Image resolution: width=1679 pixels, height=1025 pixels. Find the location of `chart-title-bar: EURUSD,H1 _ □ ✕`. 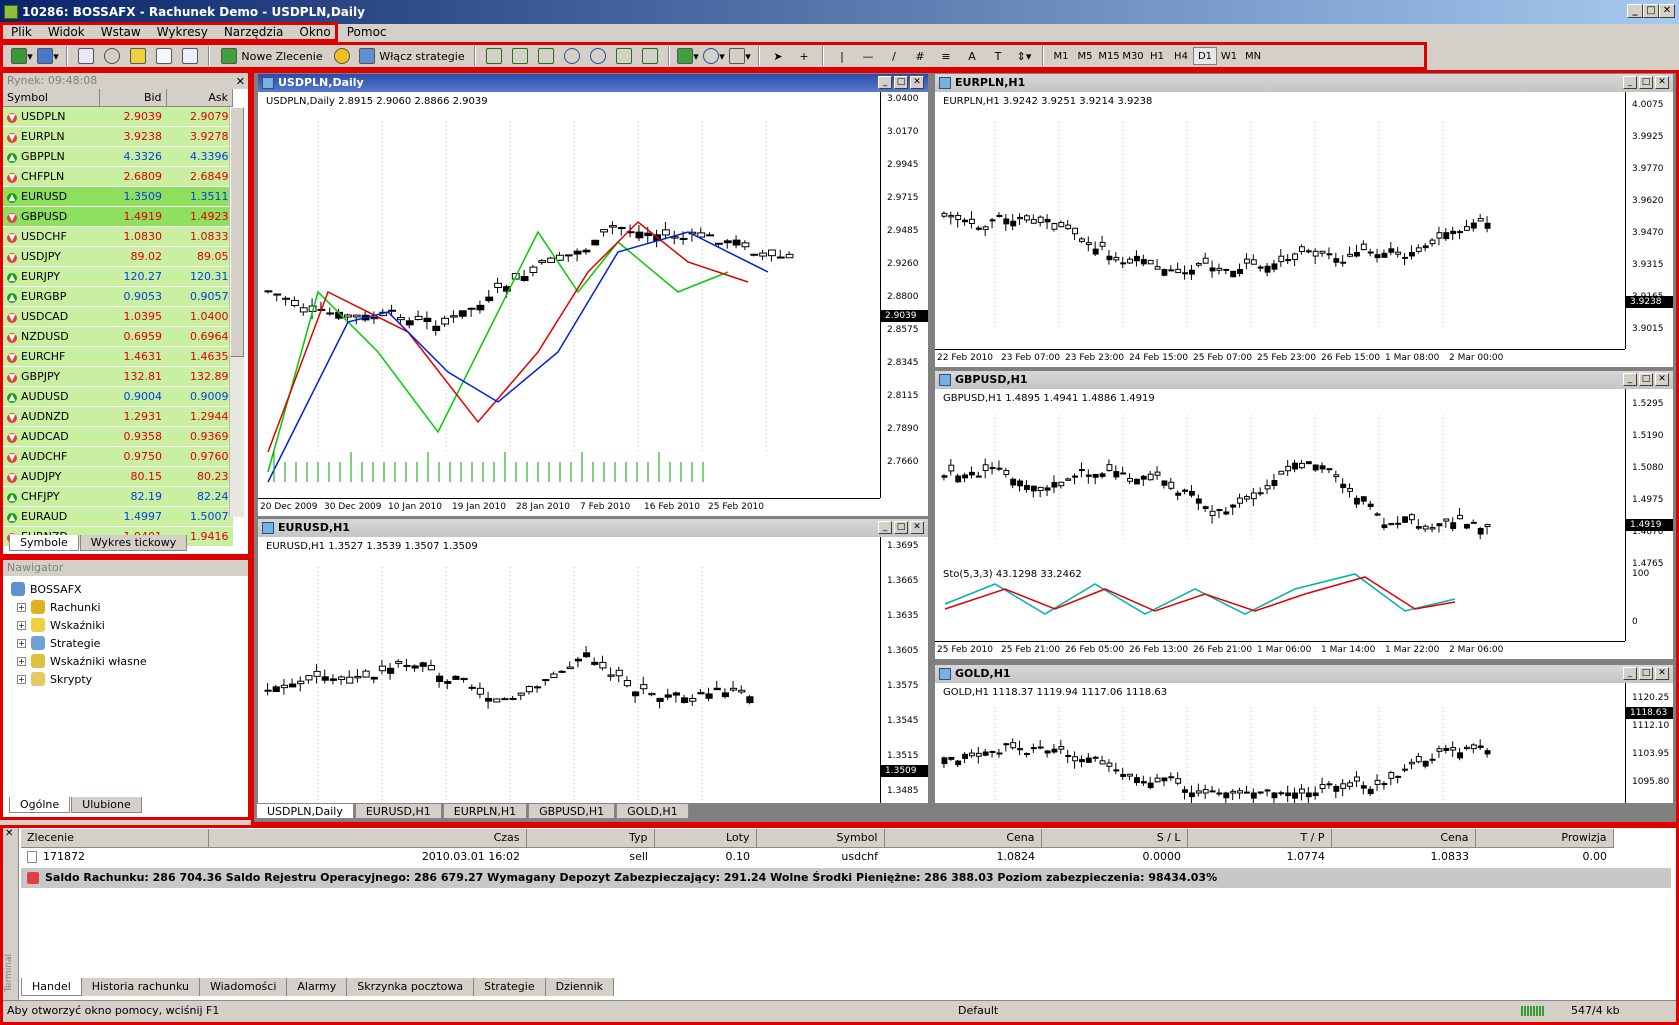

chart-title-bar: EURUSD,H1 _ □ ✕ is located at coordinates (593, 528).